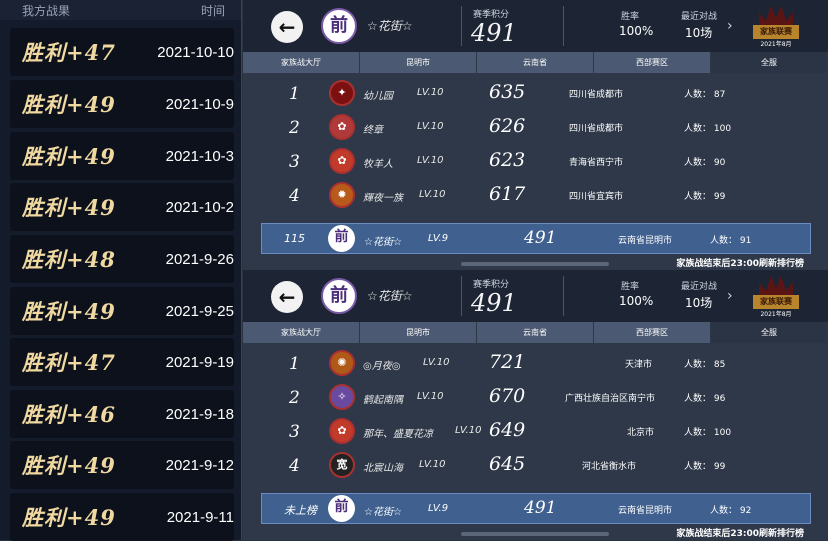 This screenshot has width=828, height=541. Describe the element at coordinates (122, 156) in the screenshot. I see `record-row: 胜利+49 2021-10-3` at that location.